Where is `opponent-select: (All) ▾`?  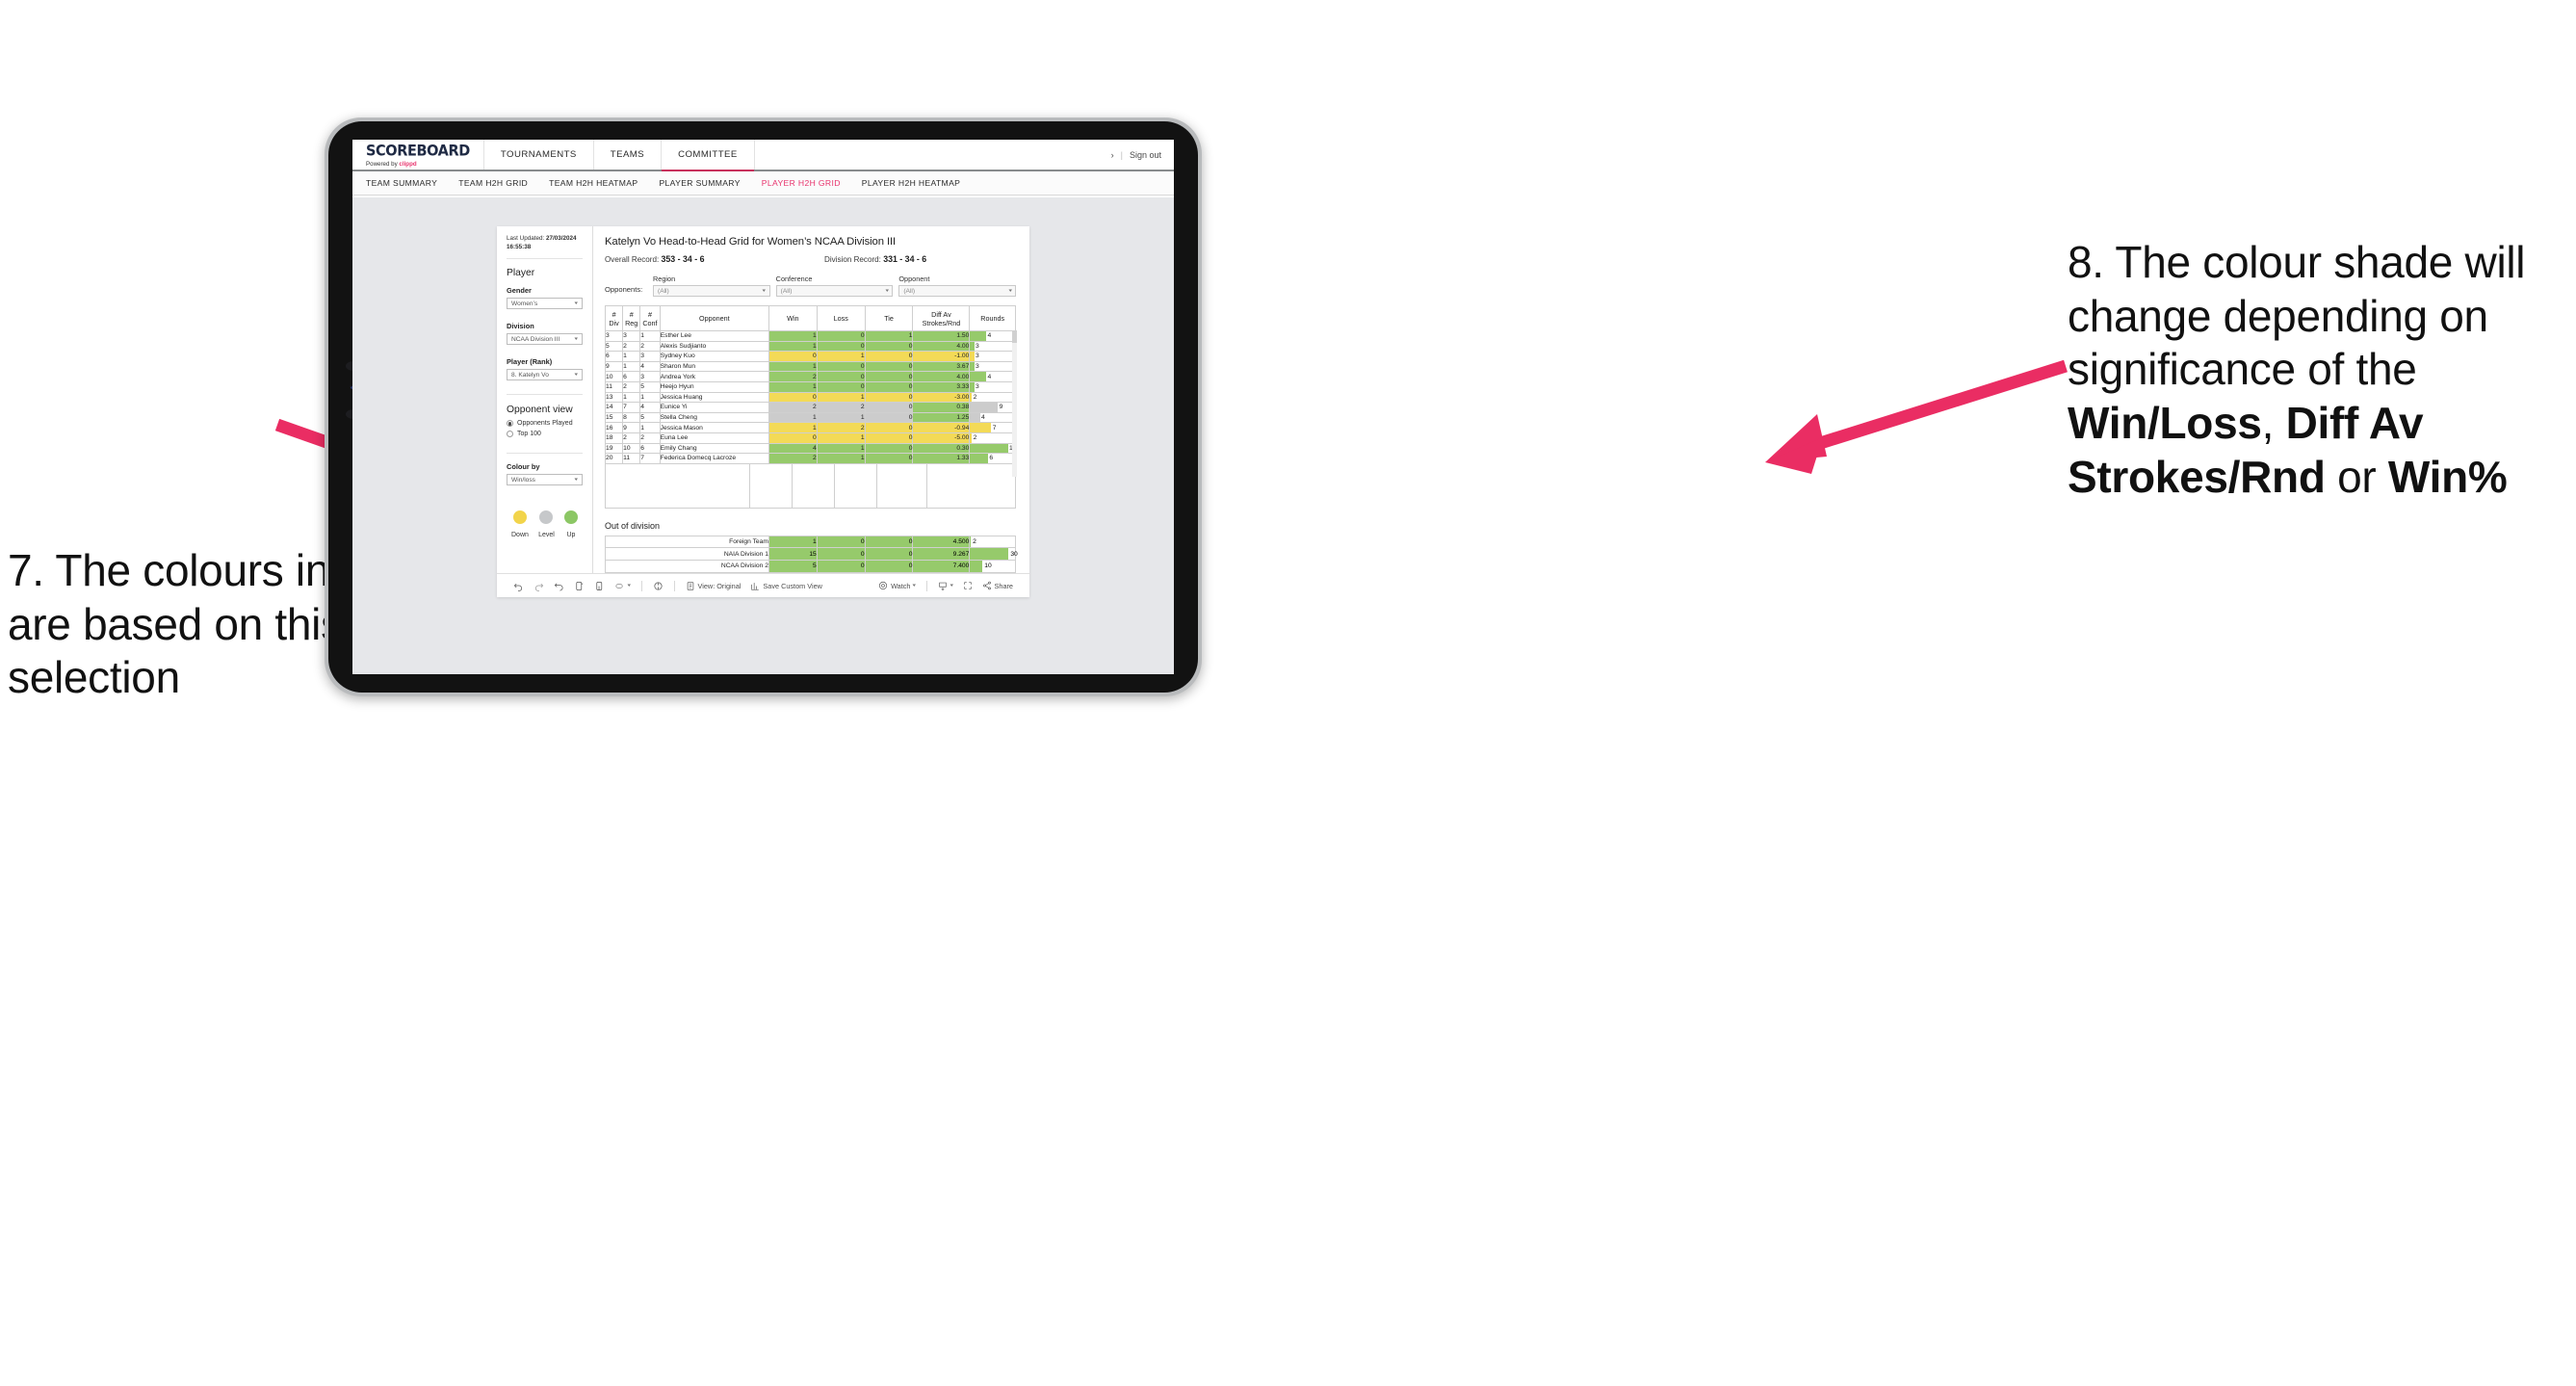
opponent-select: (All) ▾ is located at coordinates (957, 291).